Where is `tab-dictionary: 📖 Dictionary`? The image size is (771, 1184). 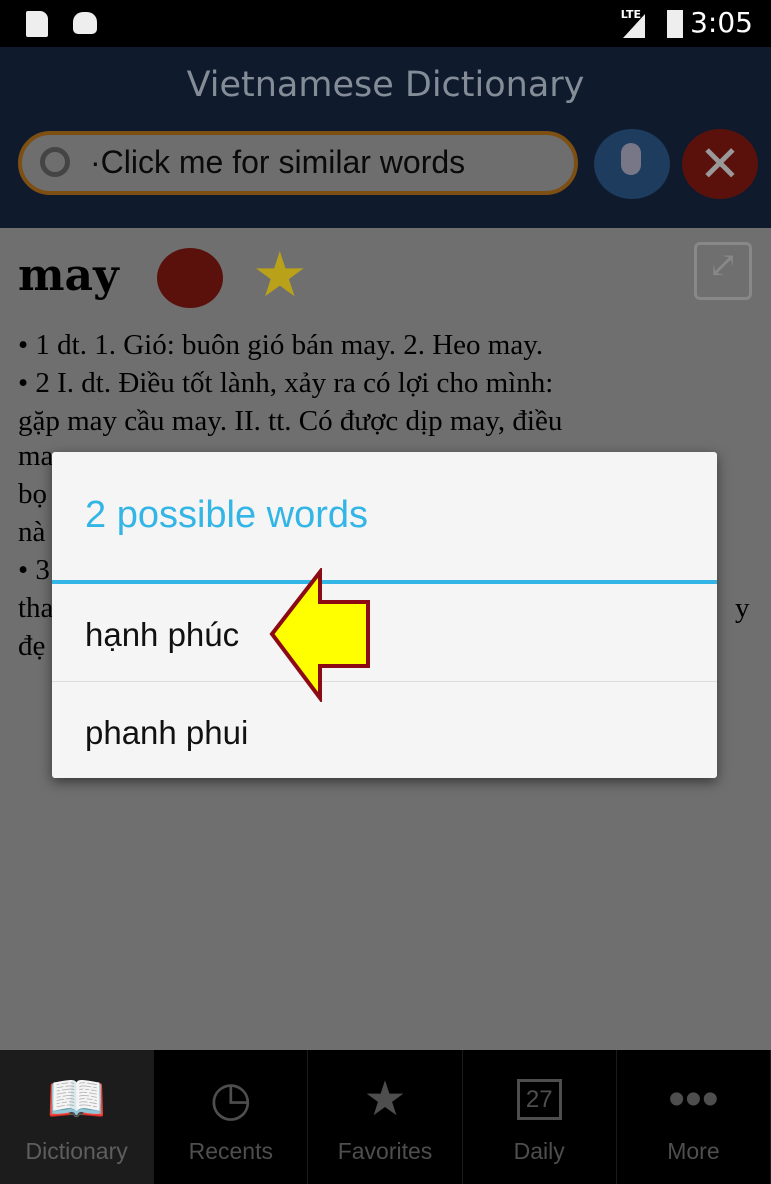 tab-dictionary: 📖 Dictionary is located at coordinates (77, 1117).